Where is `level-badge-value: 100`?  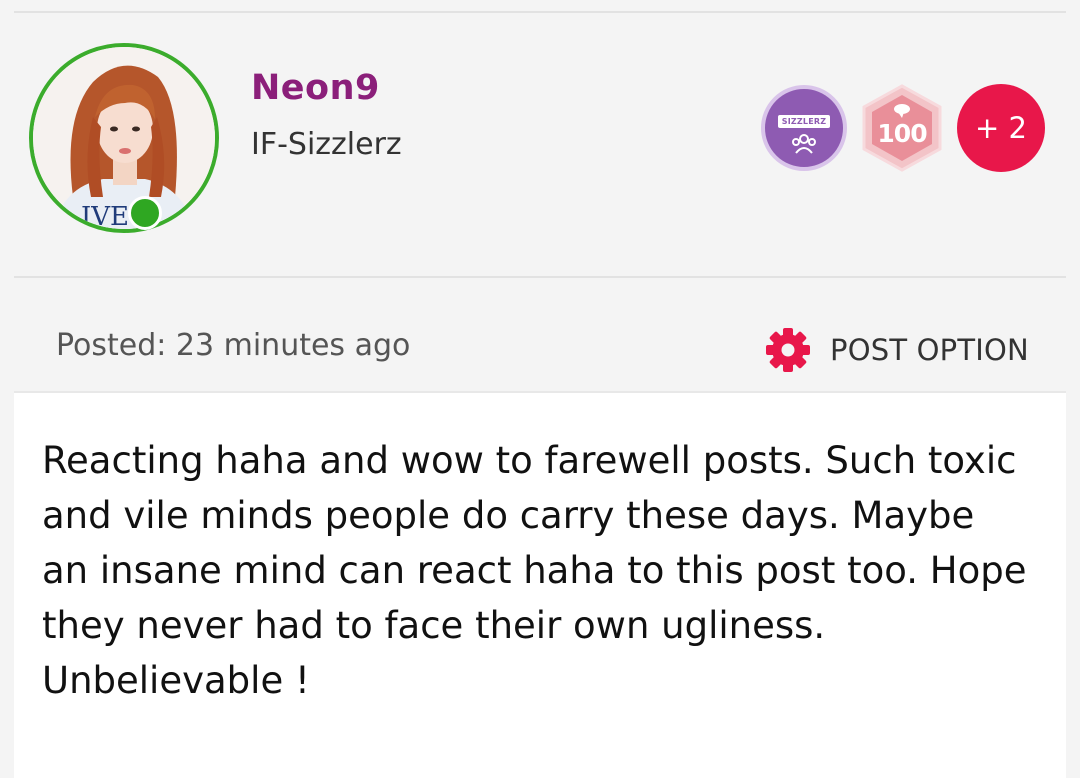 level-badge-value: 100 is located at coordinates (902, 133).